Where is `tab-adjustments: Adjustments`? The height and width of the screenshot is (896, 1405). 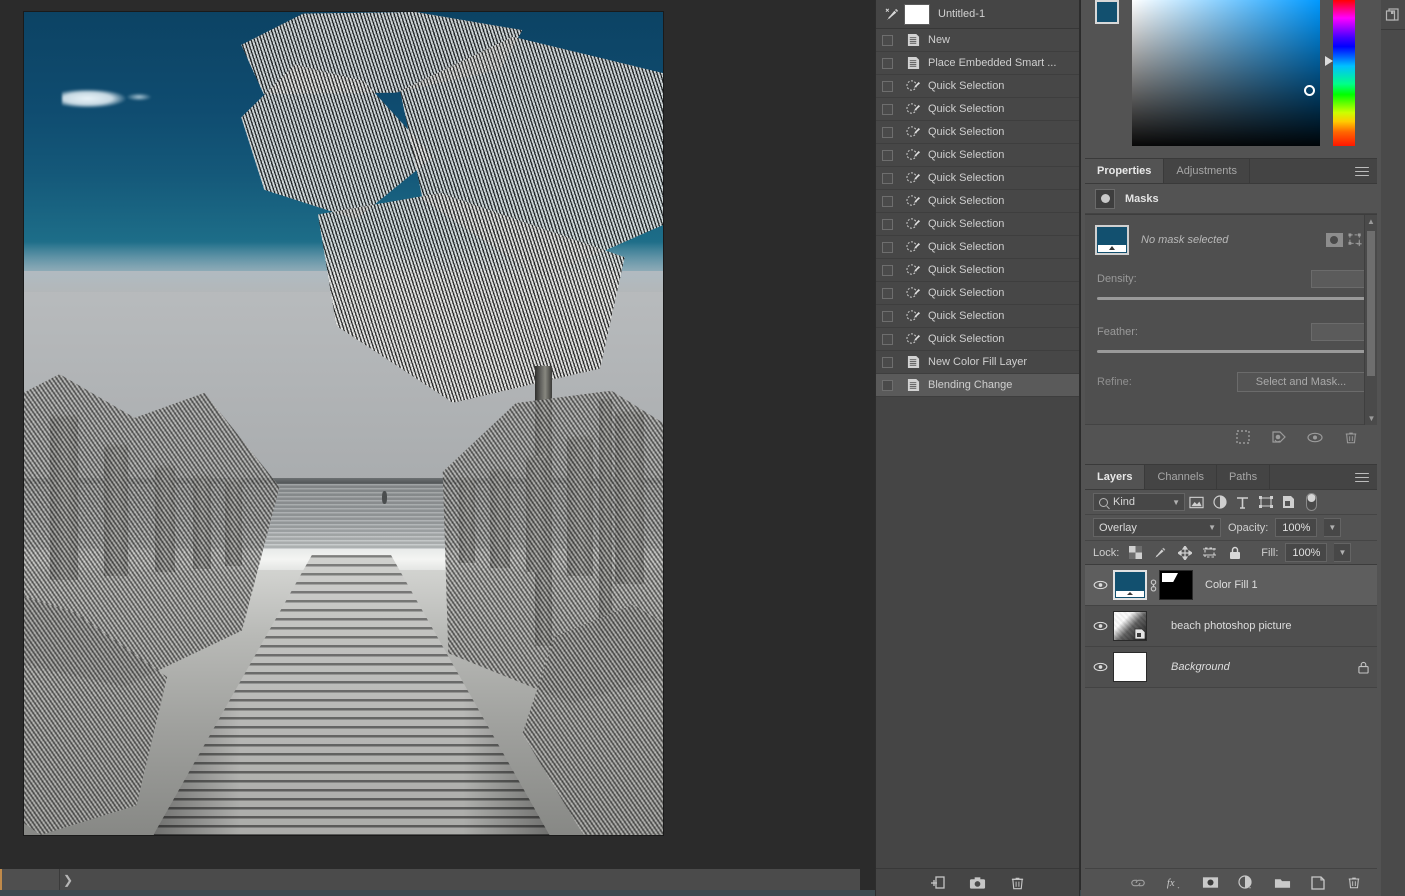
tab-adjustments: Adjustments is located at coordinates (1207, 171).